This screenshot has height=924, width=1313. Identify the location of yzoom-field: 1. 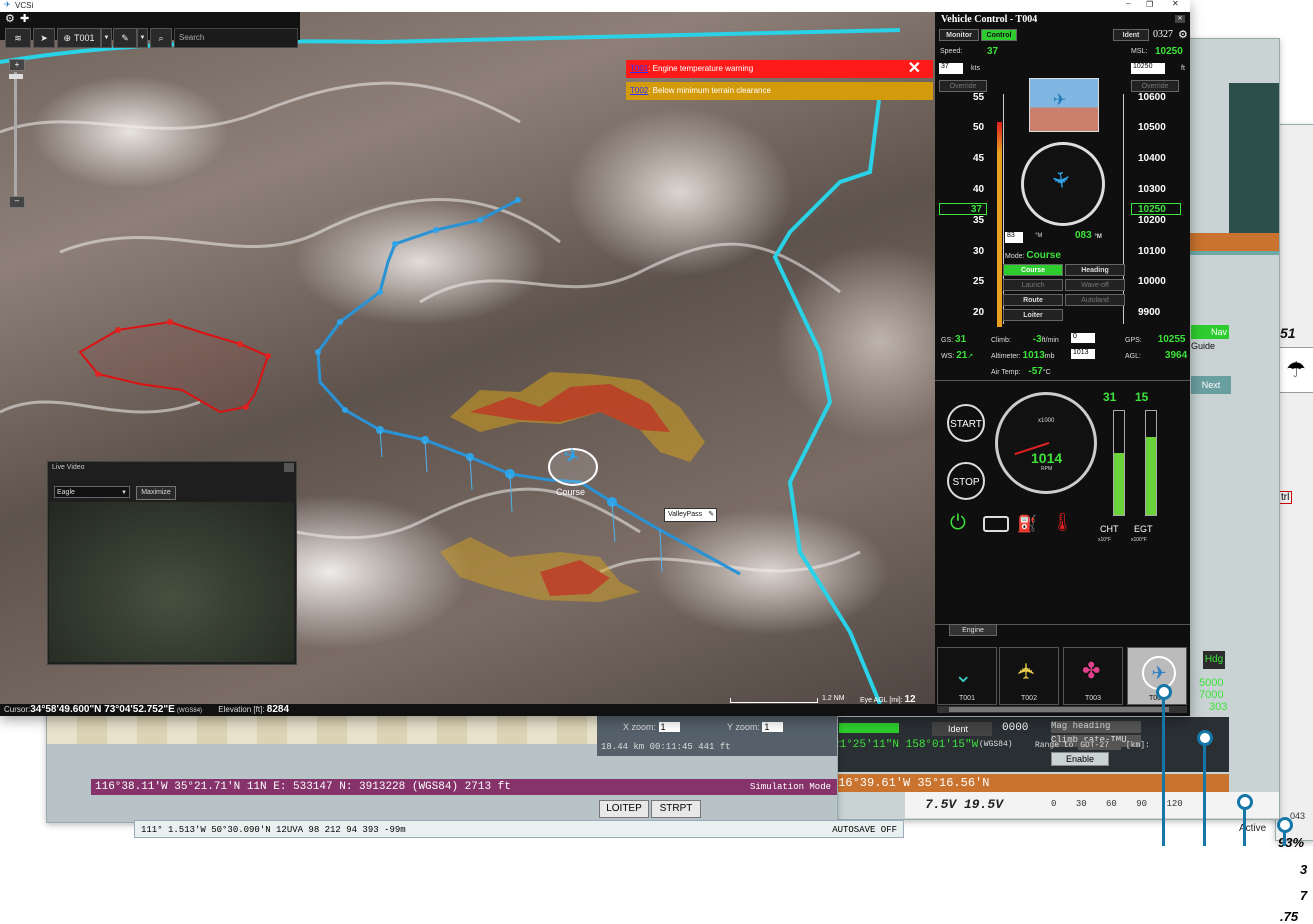
(773, 727).